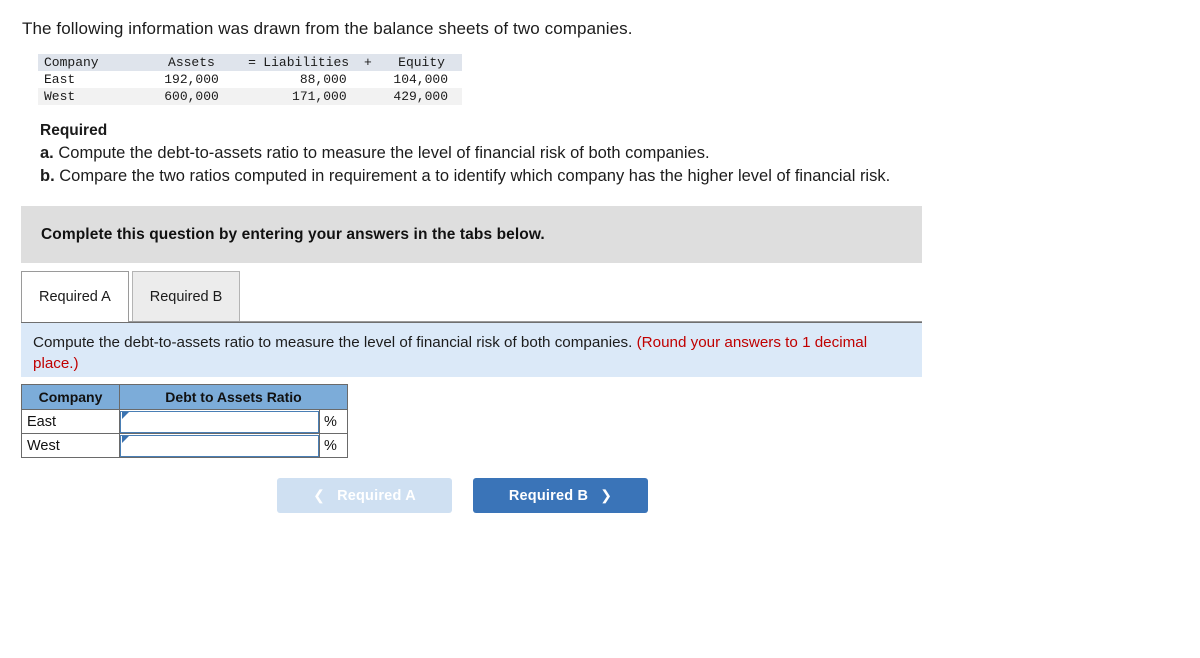 Image resolution: width=1200 pixels, height=658 pixels. Describe the element at coordinates (191, 79) in the screenshot. I see `cell-assets: 192,000` at that location.